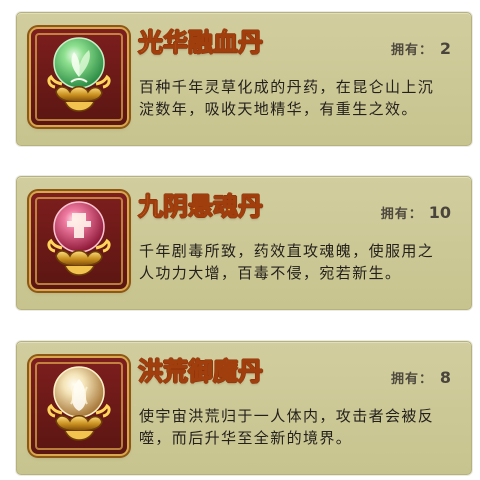 The image size is (480, 480). I want to click on owned-value: 2, so click(445, 48).